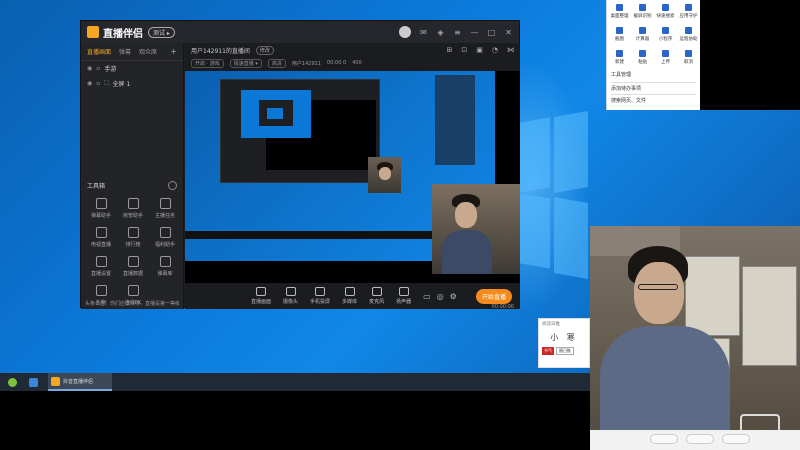 This screenshot has height=450, width=800. I want to click on tool-item: 快速搜索, so click(665, 11).